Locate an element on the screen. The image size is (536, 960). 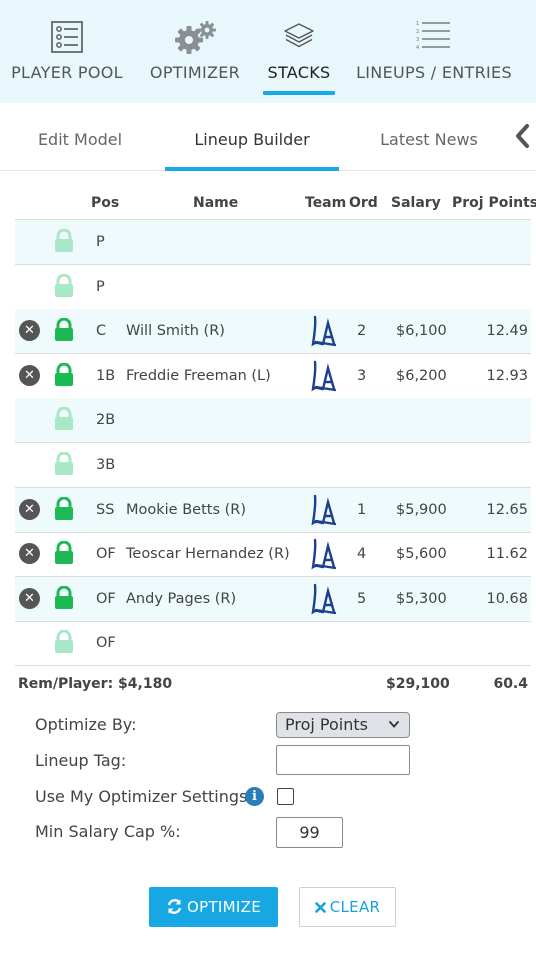
nav-label-lineups-entries: LINEUPS / ENTRIES is located at coordinates (434, 72).